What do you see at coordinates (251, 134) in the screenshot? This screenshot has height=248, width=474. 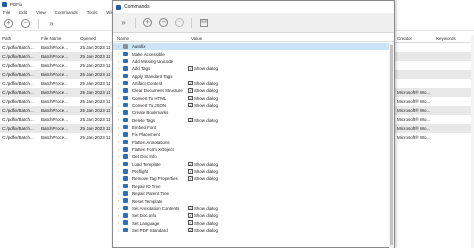 I see `command-row: › Fix Placement` at bounding box center [251, 134].